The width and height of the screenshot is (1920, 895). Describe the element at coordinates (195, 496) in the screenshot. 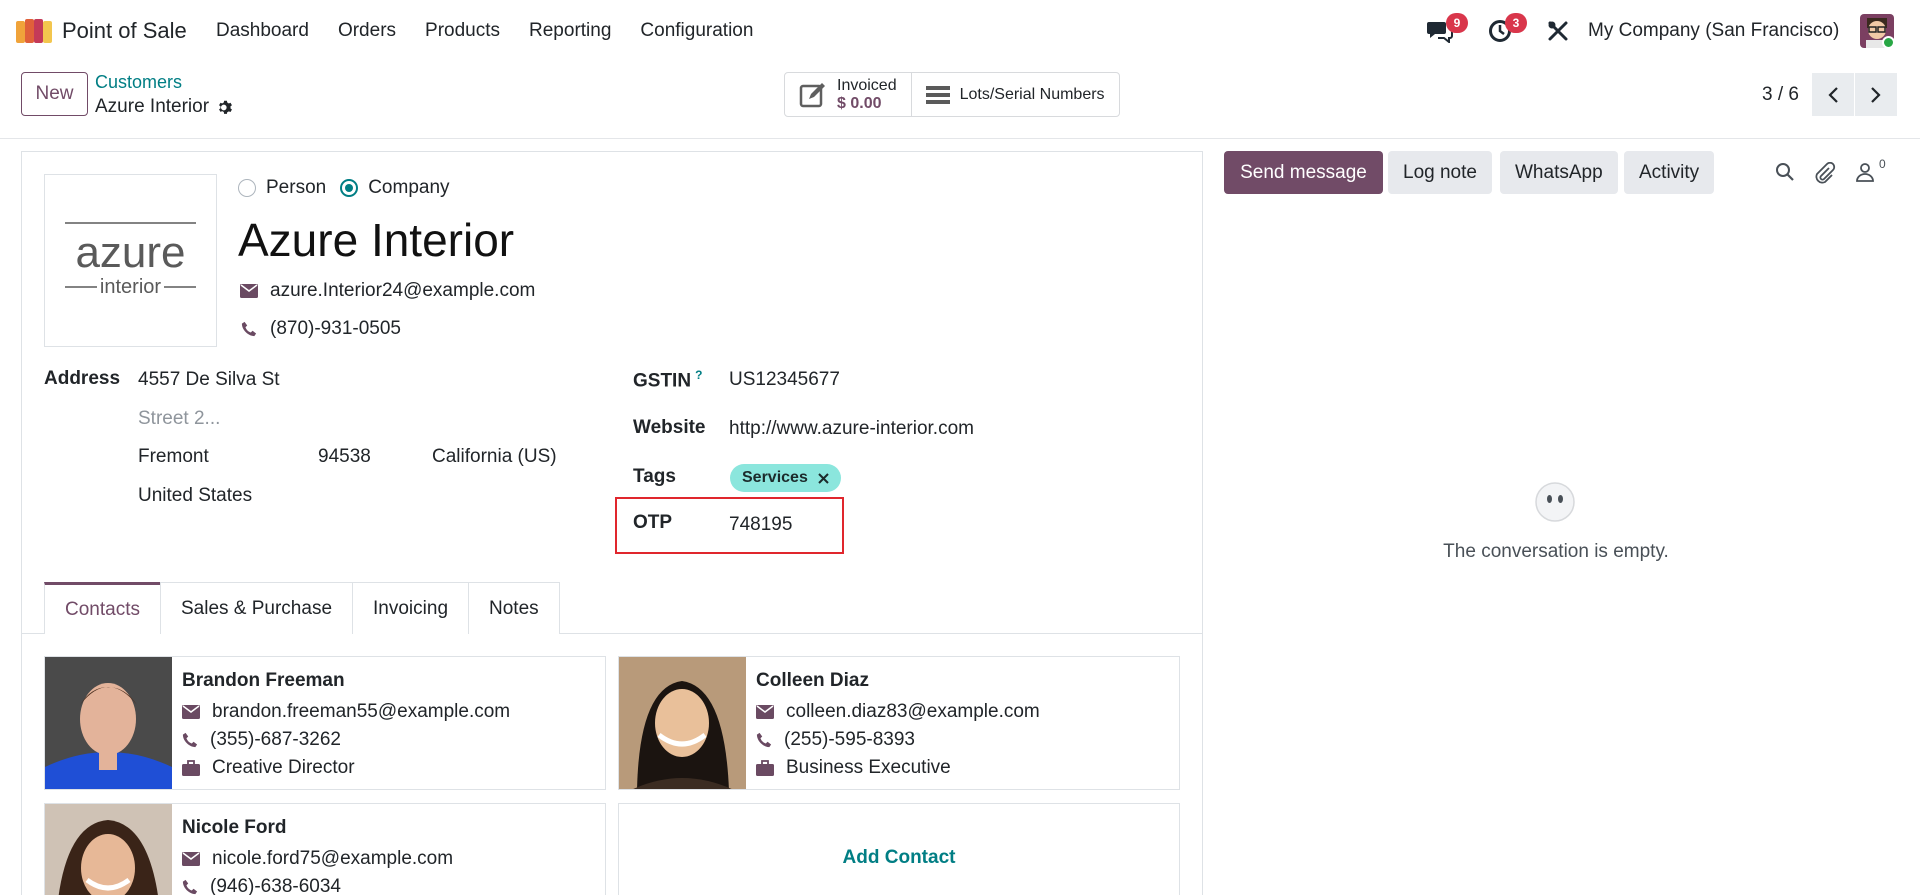

I see `country-field: United States` at that location.